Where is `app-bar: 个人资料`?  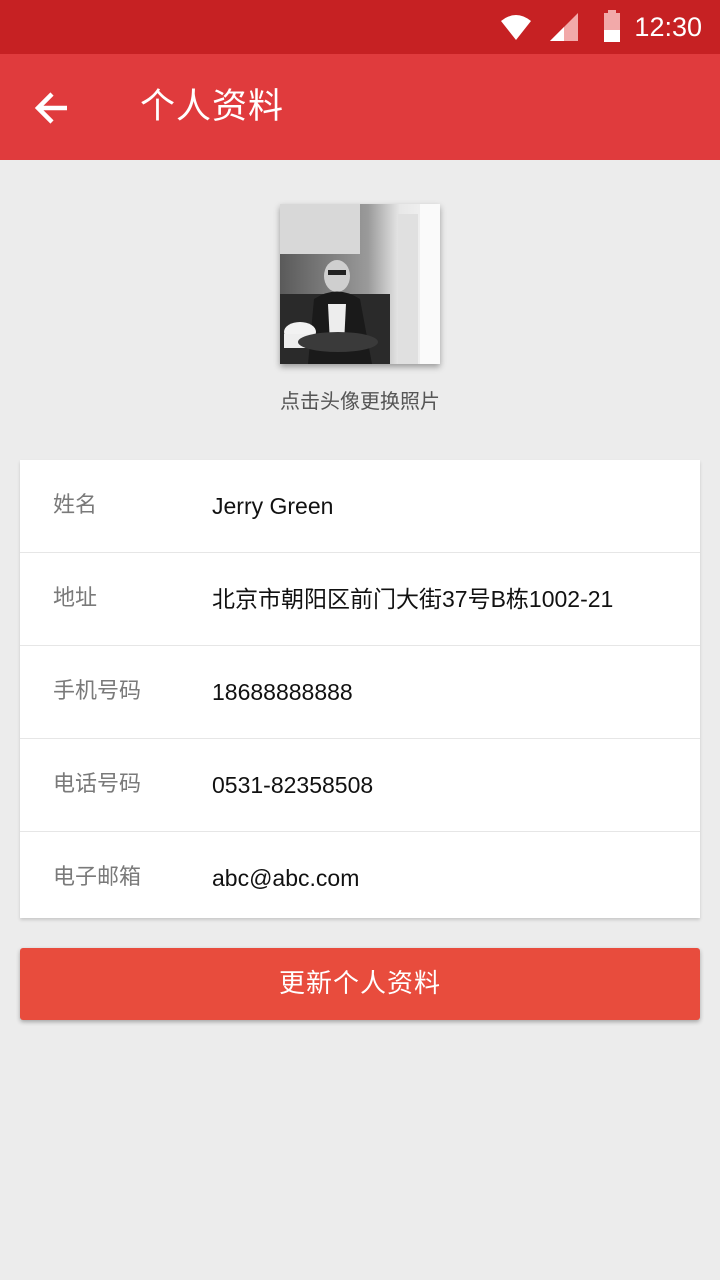
app-bar: 个人资料 is located at coordinates (360, 107).